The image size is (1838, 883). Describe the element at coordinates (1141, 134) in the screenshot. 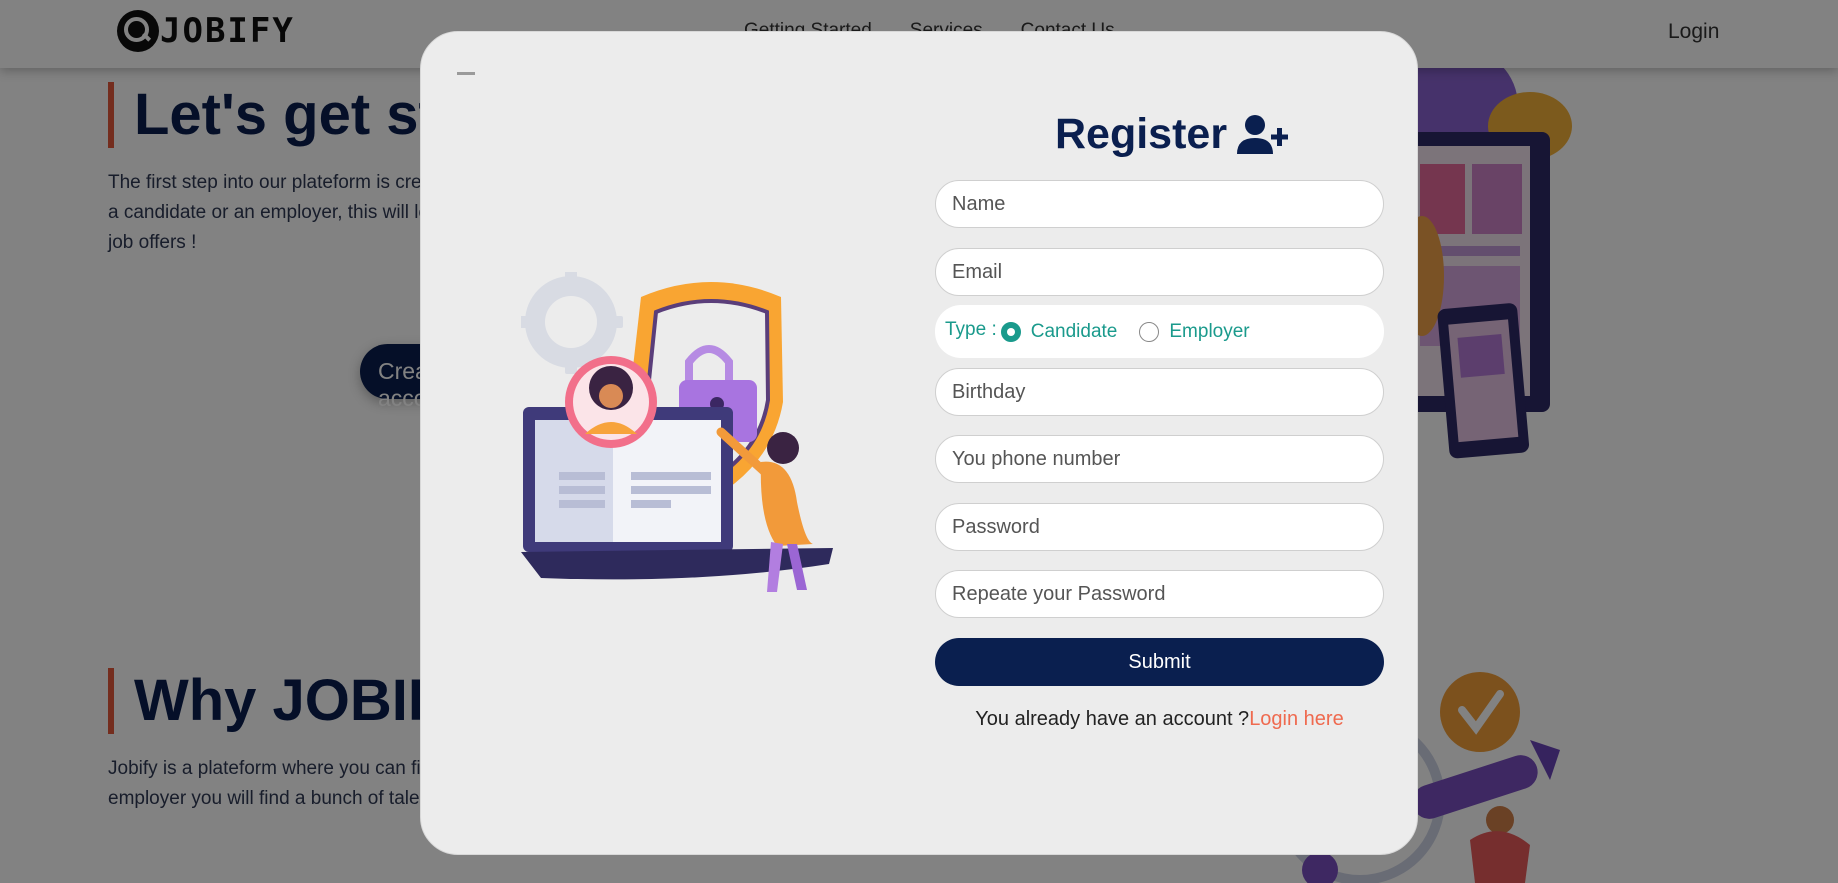

I see `register-title: Register` at that location.